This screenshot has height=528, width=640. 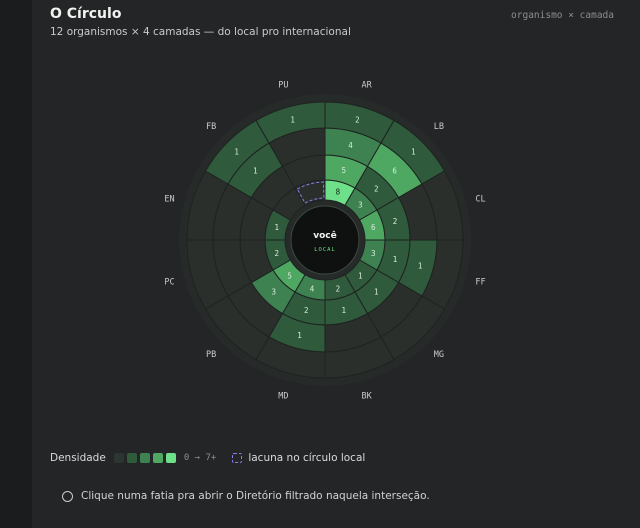 What do you see at coordinates (325, 235) in the screenshot?
I see `center-label: você` at bounding box center [325, 235].